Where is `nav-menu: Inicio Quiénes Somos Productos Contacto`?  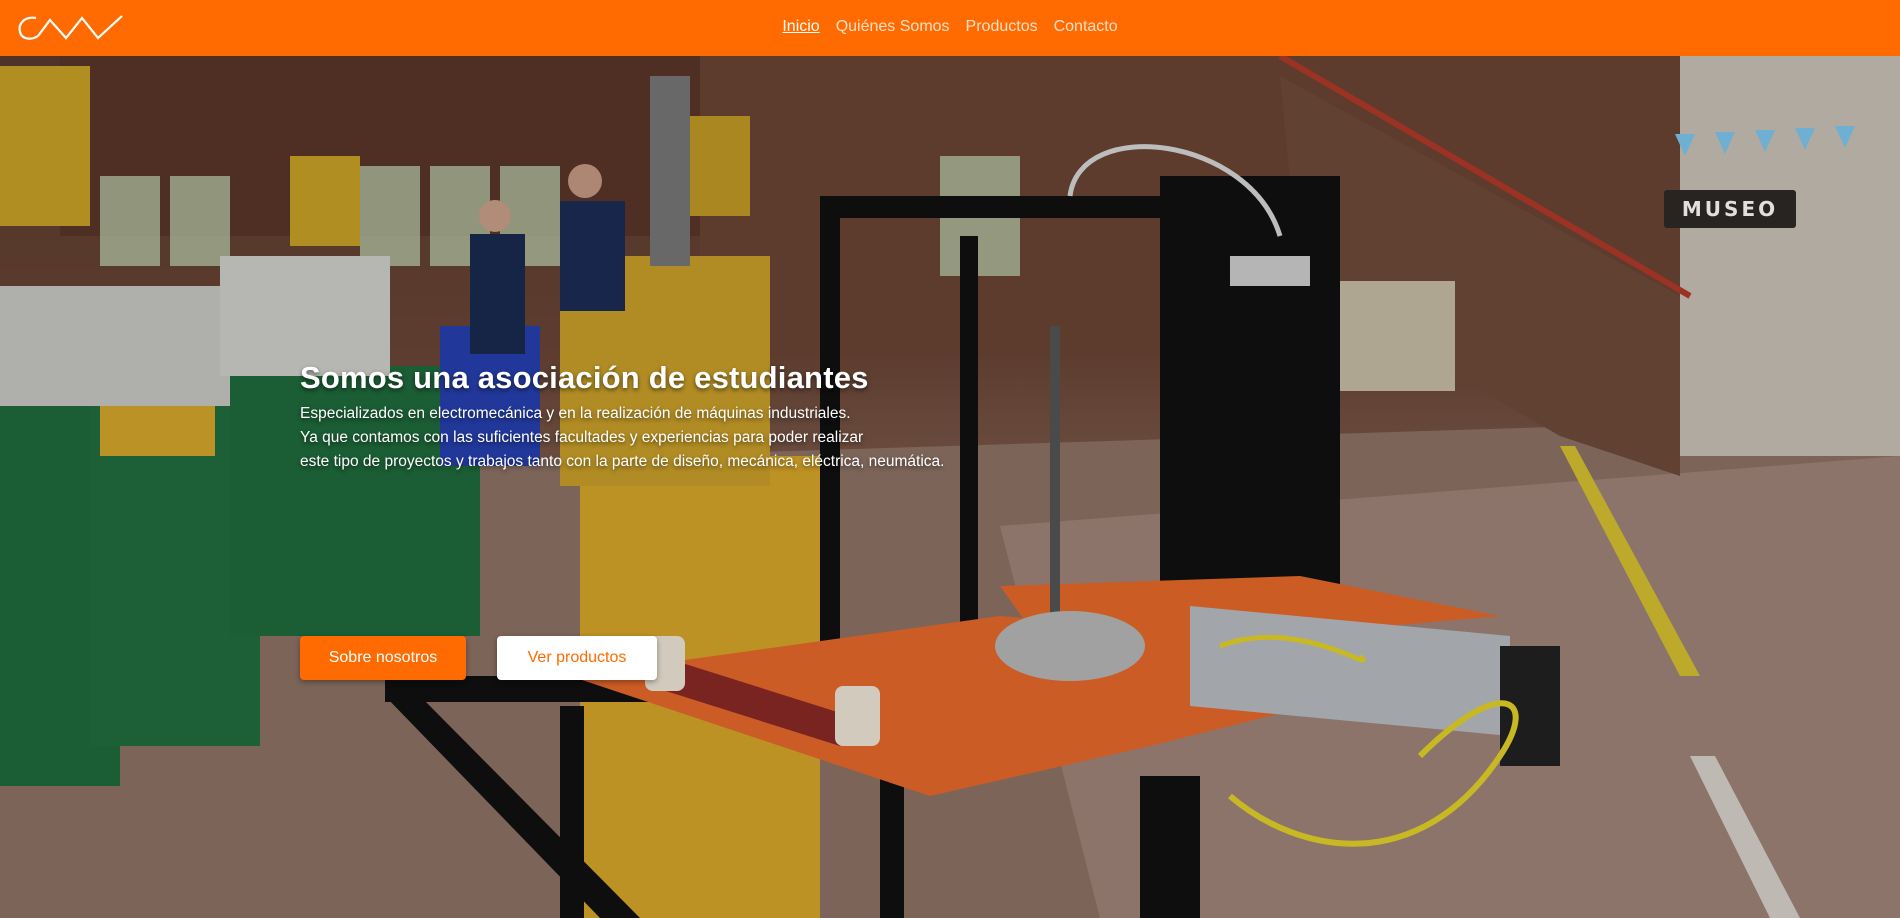
nav-menu: Inicio Quiénes Somos Productos Contacto is located at coordinates (950, 27).